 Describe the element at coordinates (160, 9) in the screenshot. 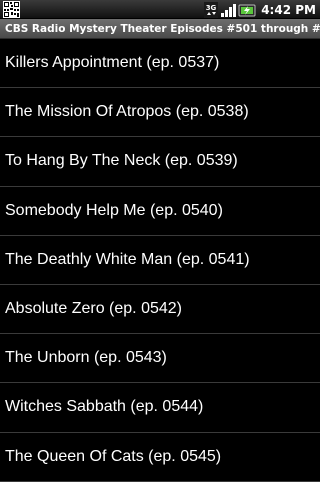

I see `status-bar: 3G 4:42 PM` at that location.